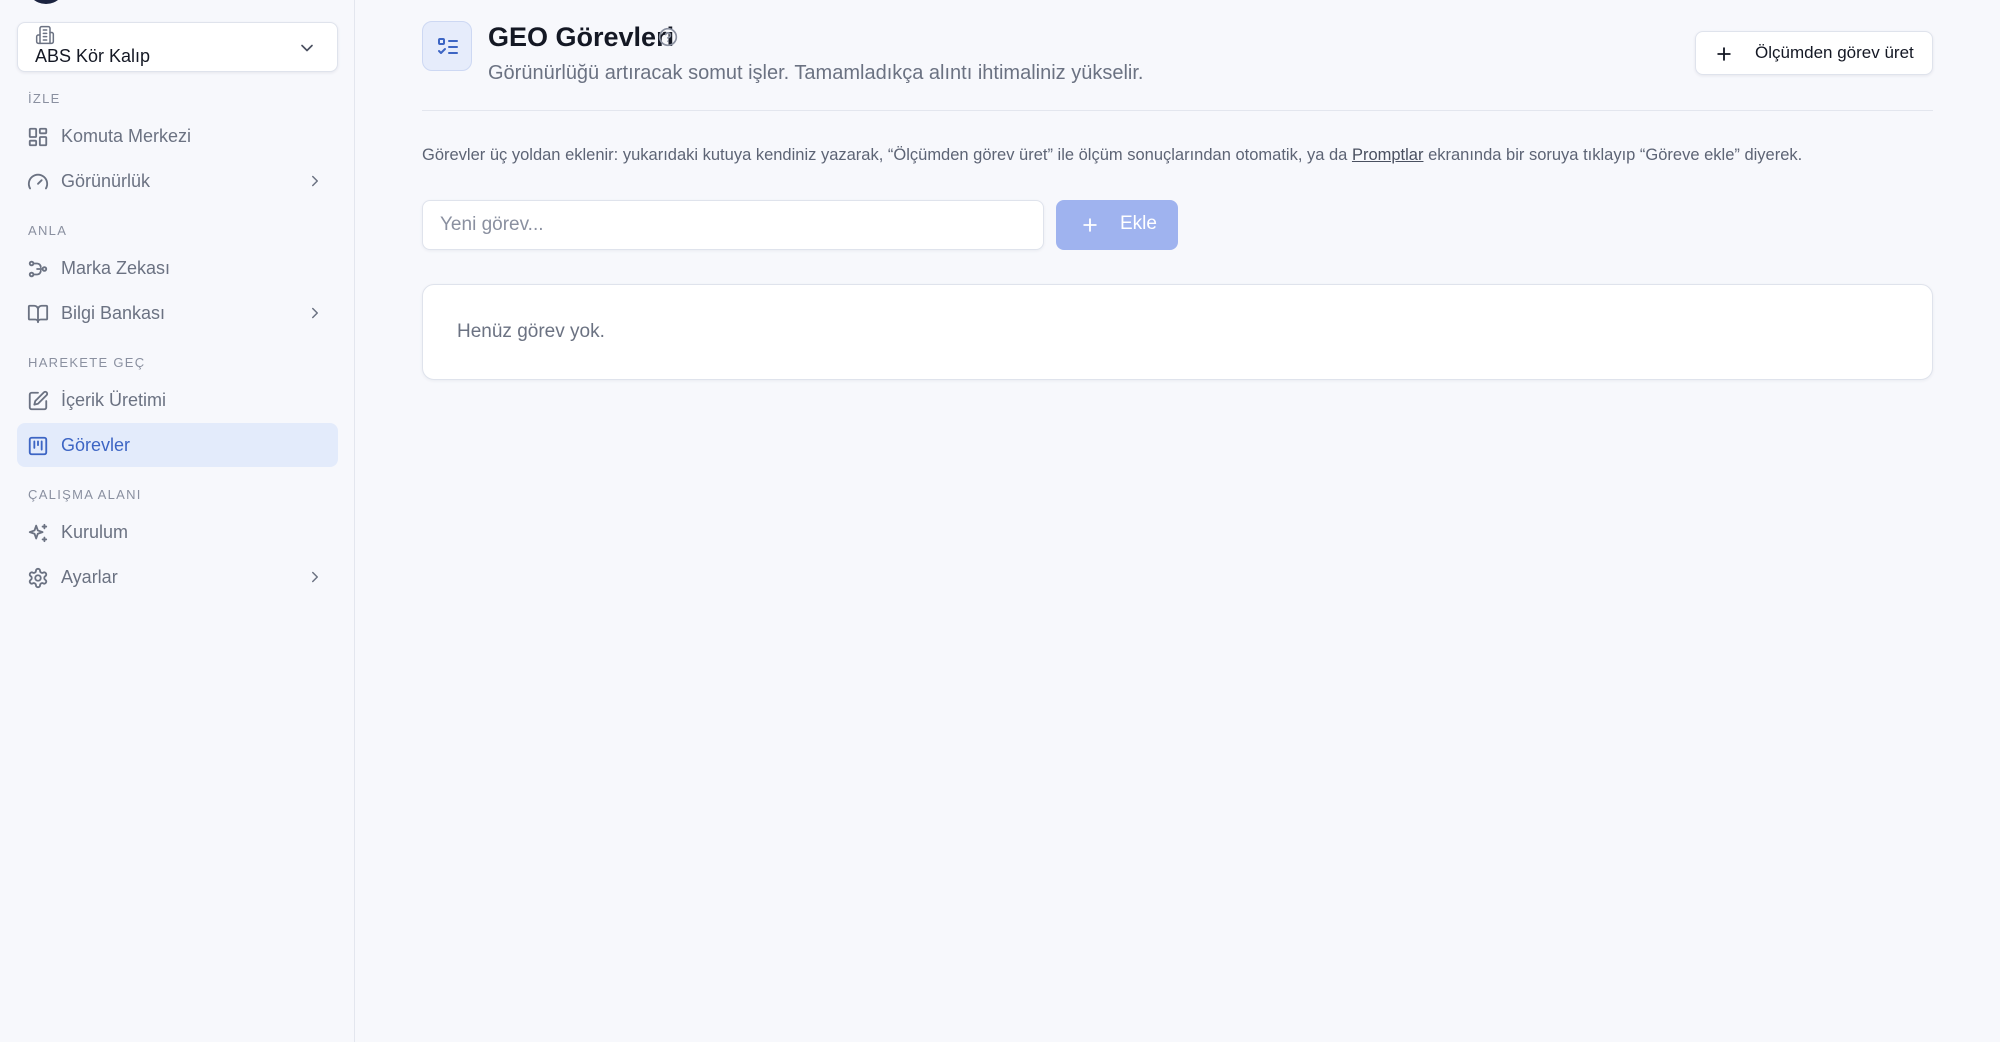 The height and width of the screenshot is (1042, 2000). What do you see at coordinates (307, 48) in the screenshot?
I see `chevron-down-icon` at bounding box center [307, 48].